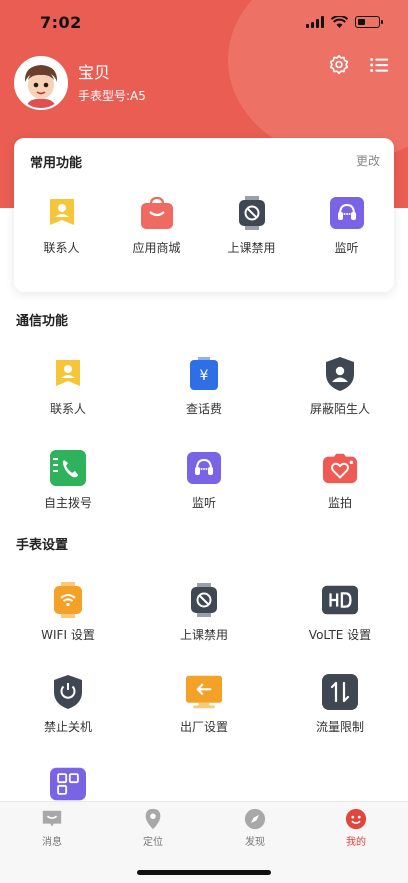 This screenshot has height=883, width=408. What do you see at coordinates (340, 374) in the screenshot?
I see `block-stranger-icon` at bounding box center [340, 374].